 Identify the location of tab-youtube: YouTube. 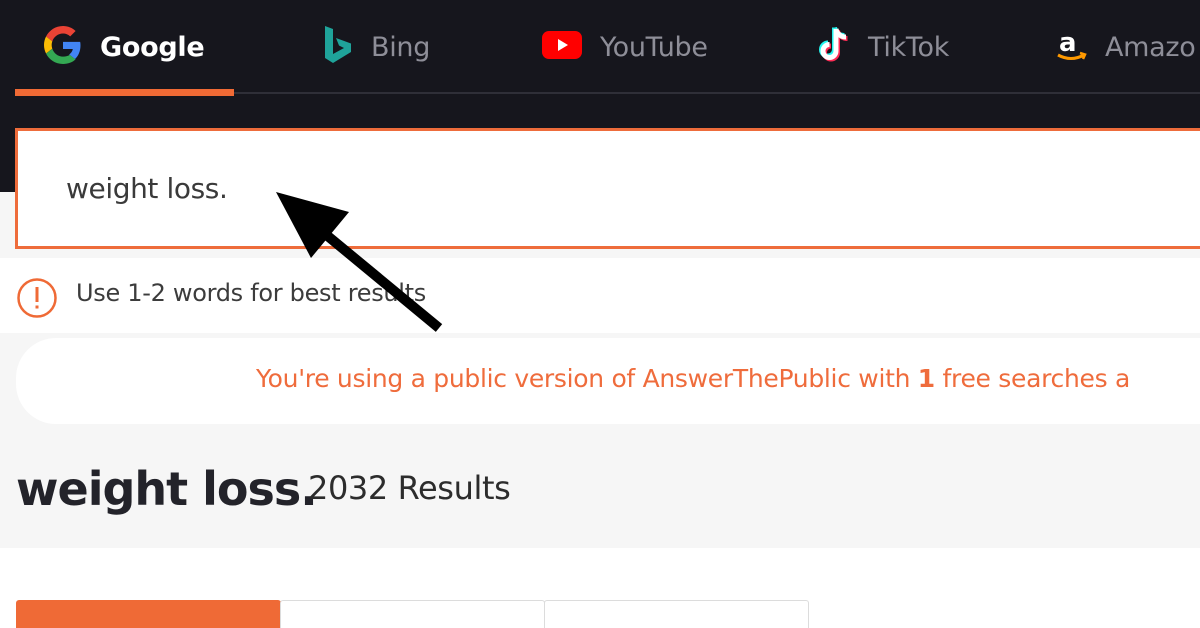
(625, 47).